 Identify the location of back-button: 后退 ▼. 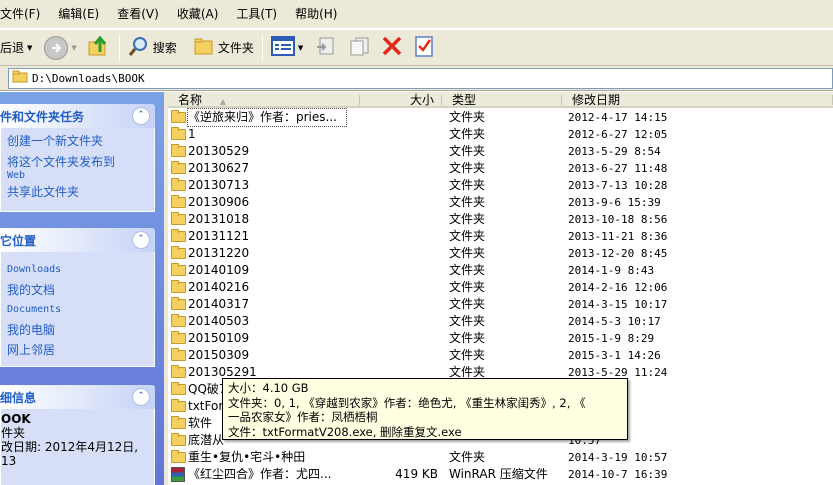
(17, 48).